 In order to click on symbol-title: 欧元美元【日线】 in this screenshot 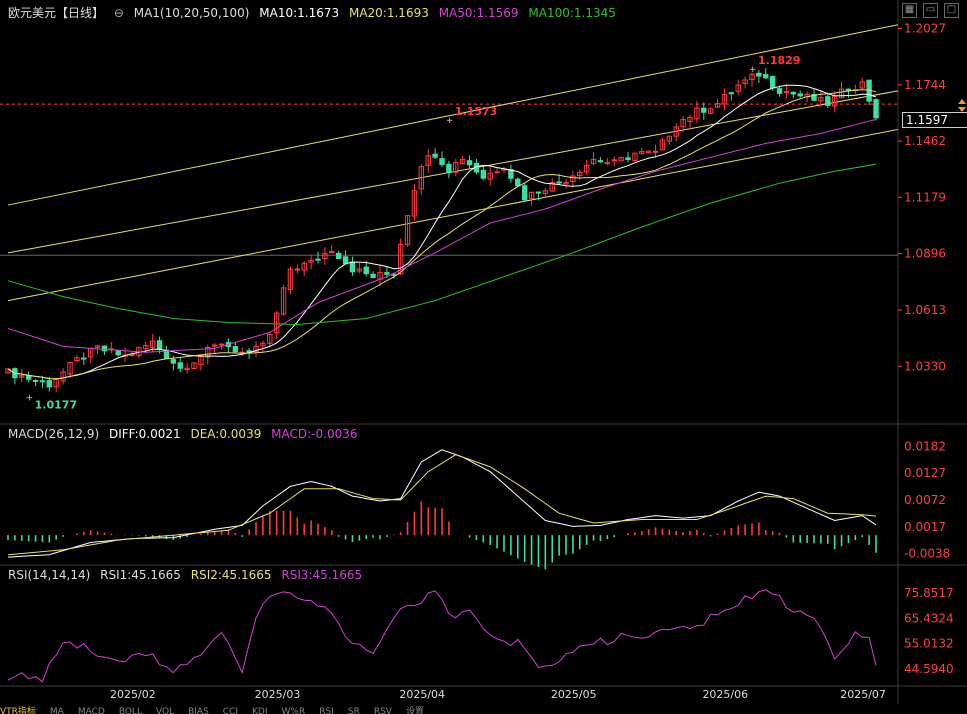, I will do `click(56, 13)`.